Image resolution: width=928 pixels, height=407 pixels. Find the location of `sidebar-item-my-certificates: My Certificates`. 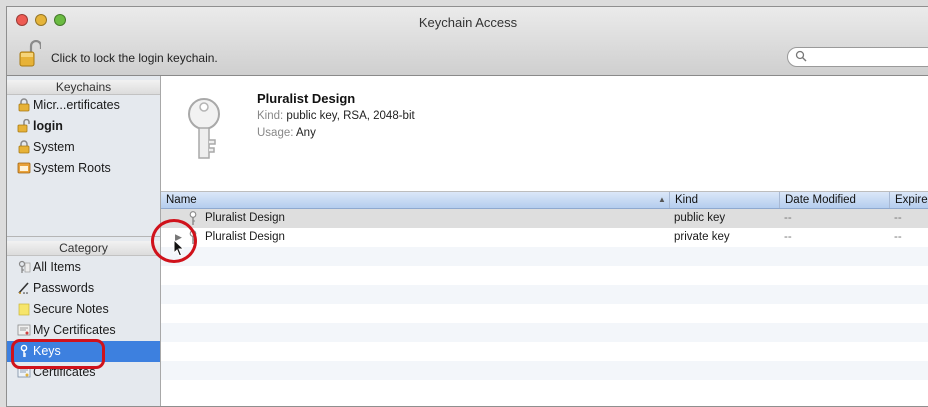

sidebar-item-my-certificates: My Certificates is located at coordinates (83, 330).